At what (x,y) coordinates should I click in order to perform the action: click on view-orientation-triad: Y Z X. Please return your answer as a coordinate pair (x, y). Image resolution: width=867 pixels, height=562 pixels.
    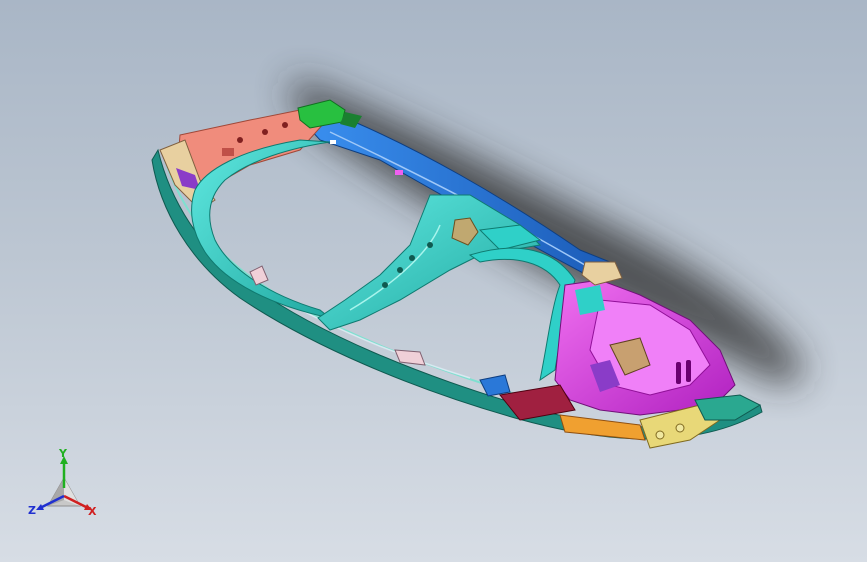
    Looking at the image, I should click on (64, 486).